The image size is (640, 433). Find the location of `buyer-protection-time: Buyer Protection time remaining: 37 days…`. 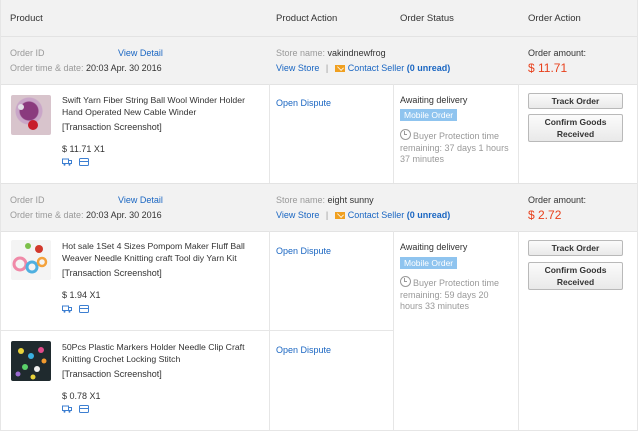

buyer-protection-time: Buyer Protection time remaining: 37 days… is located at coordinates (454, 146).